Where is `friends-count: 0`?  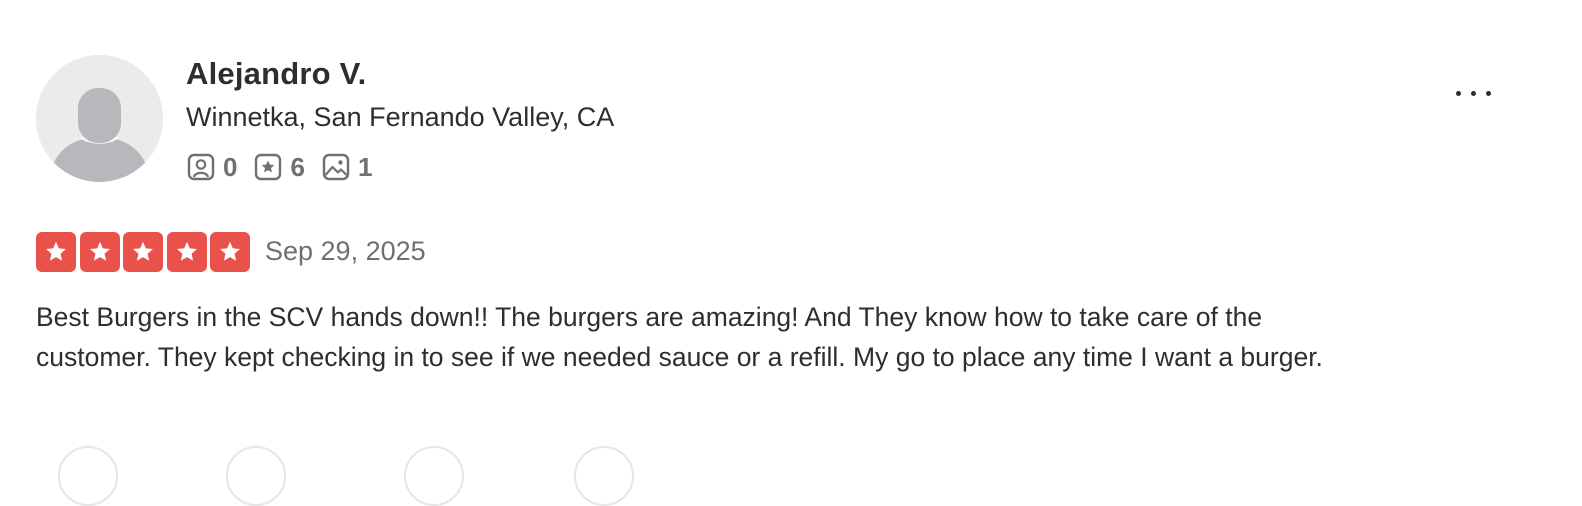 friends-count: 0 is located at coordinates (230, 166).